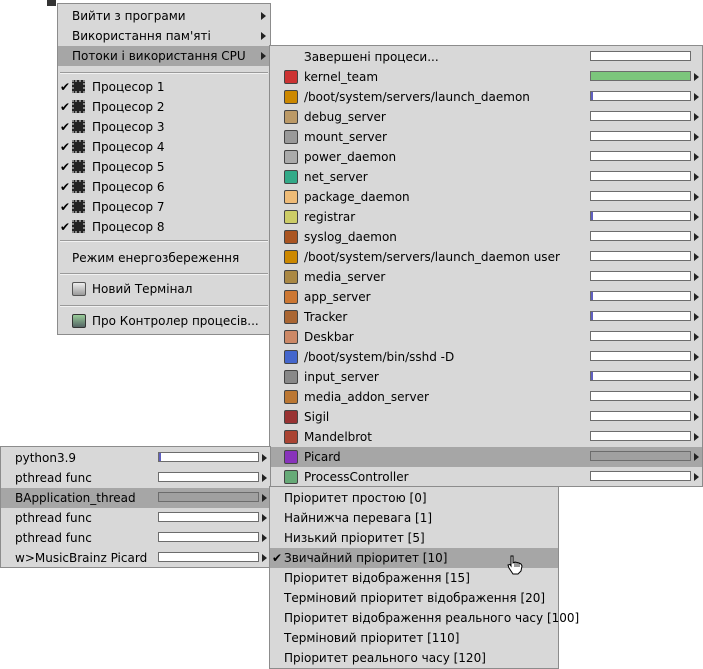 The height and width of the screenshot is (669, 703). What do you see at coordinates (486, 157) in the screenshot?
I see `team-item-5: power_daemon` at bounding box center [486, 157].